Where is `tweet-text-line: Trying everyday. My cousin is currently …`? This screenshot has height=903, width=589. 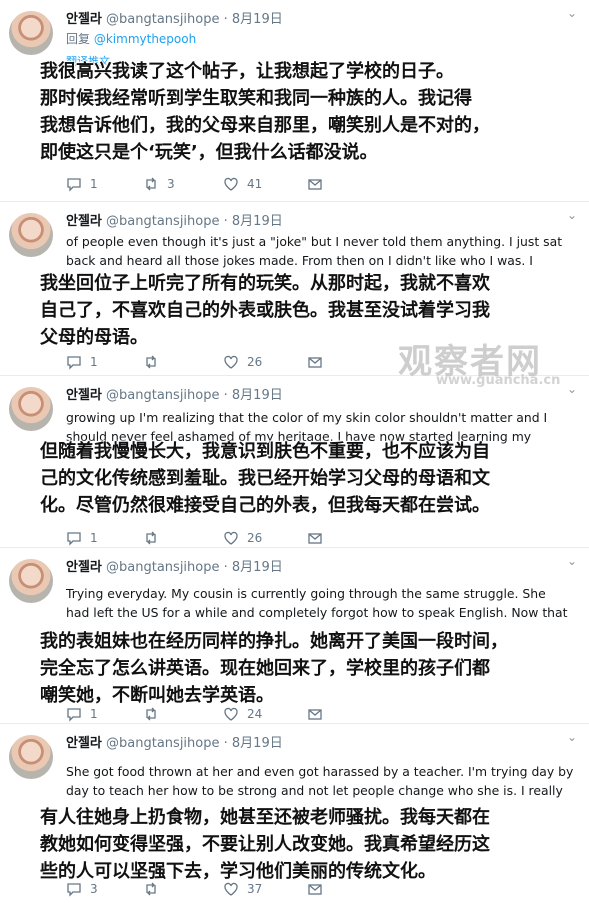
tweet-text-line: Trying everyday. My cousin is currently … is located at coordinates (306, 593).